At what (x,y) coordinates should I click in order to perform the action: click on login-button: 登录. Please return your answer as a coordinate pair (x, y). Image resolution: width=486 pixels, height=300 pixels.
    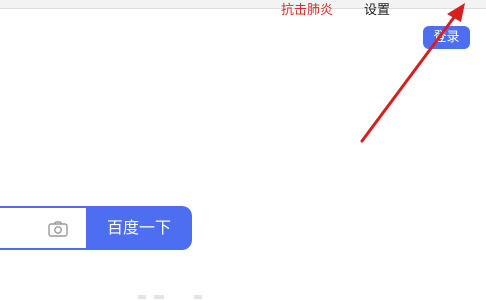
    Looking at the image, I should click on (446, 37).